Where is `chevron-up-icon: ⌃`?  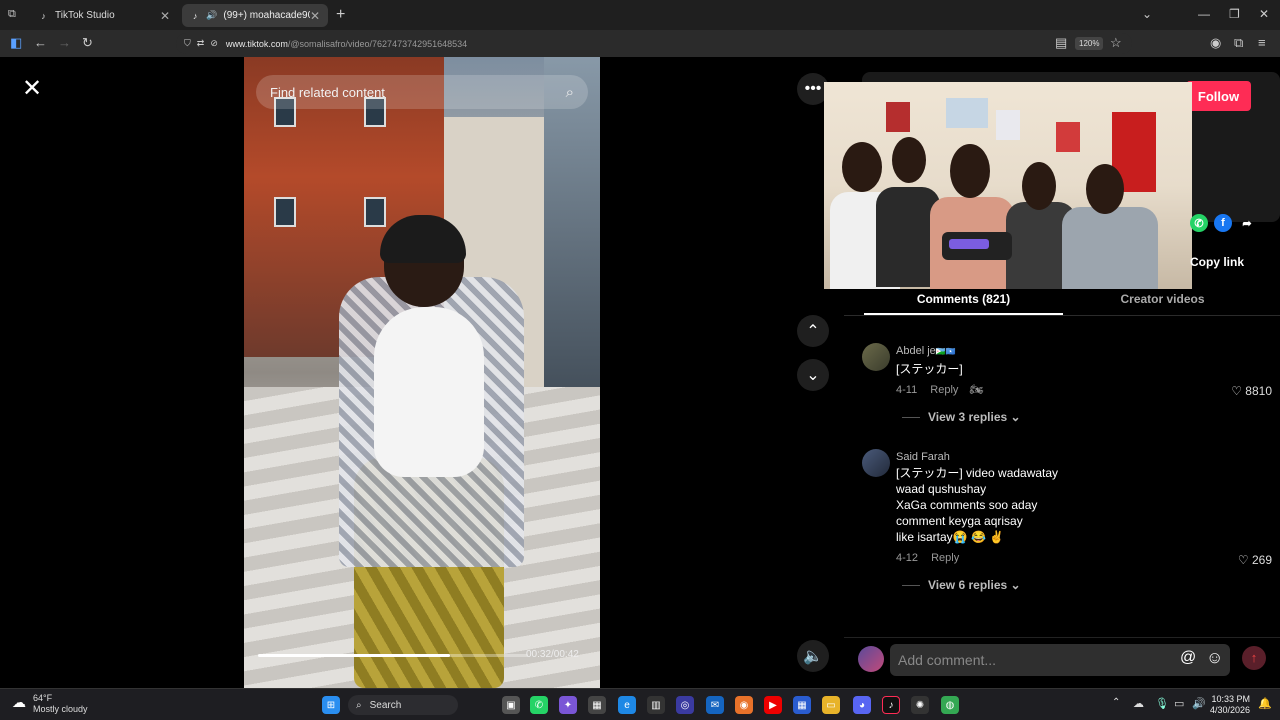 chevron-up-icon: ⌃ is located at coordinates (1116, 702).